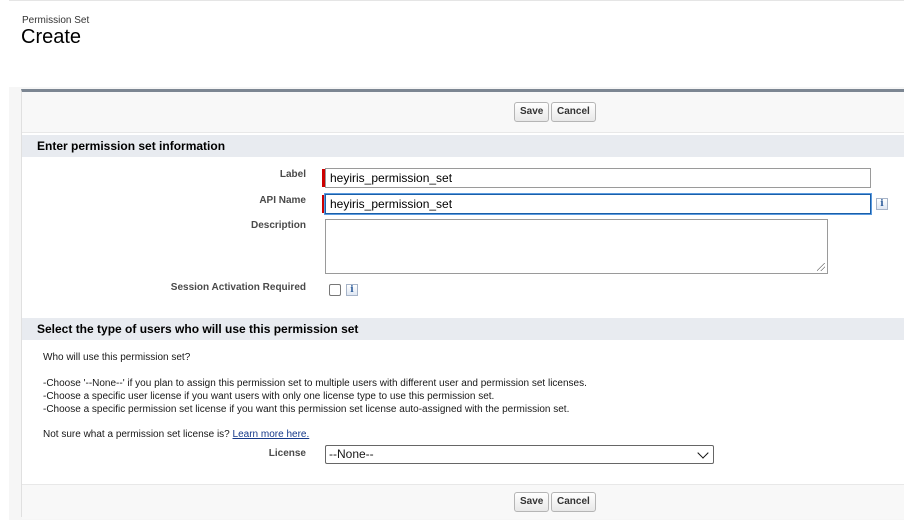 The image size is (904, 520). What do you see at coordinates (292, 174) in the screenshot?
I see `label-field-label: Label` at bounding box center [292, 174].